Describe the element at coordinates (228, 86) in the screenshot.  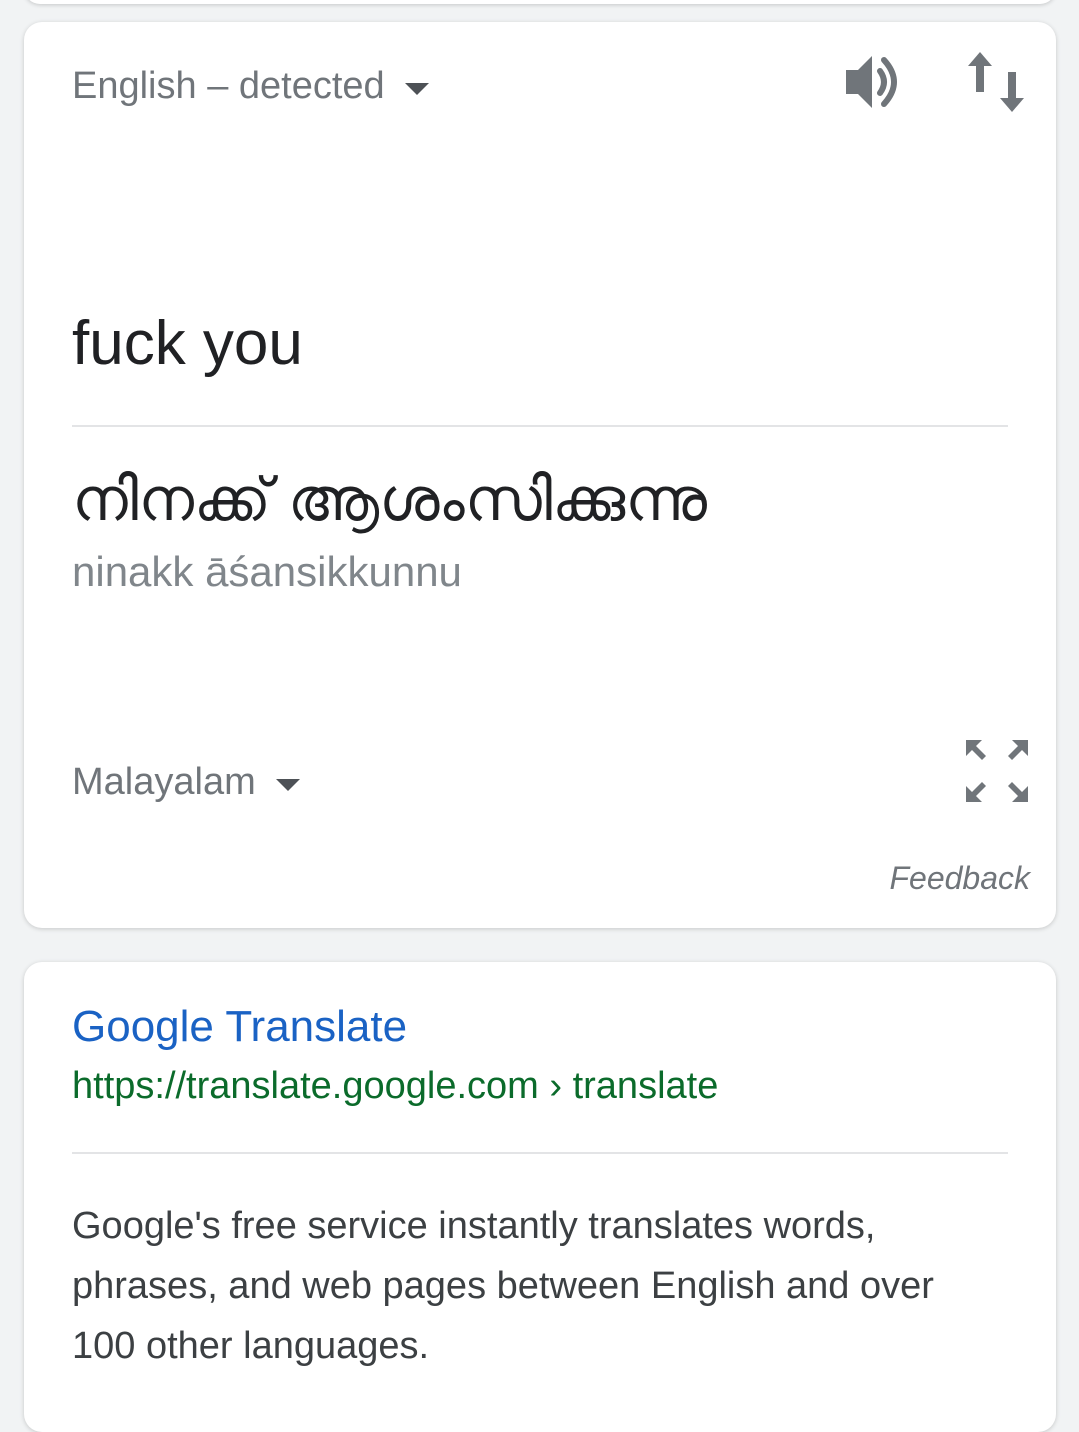
I see `source-language-label: English – detected` at that location.